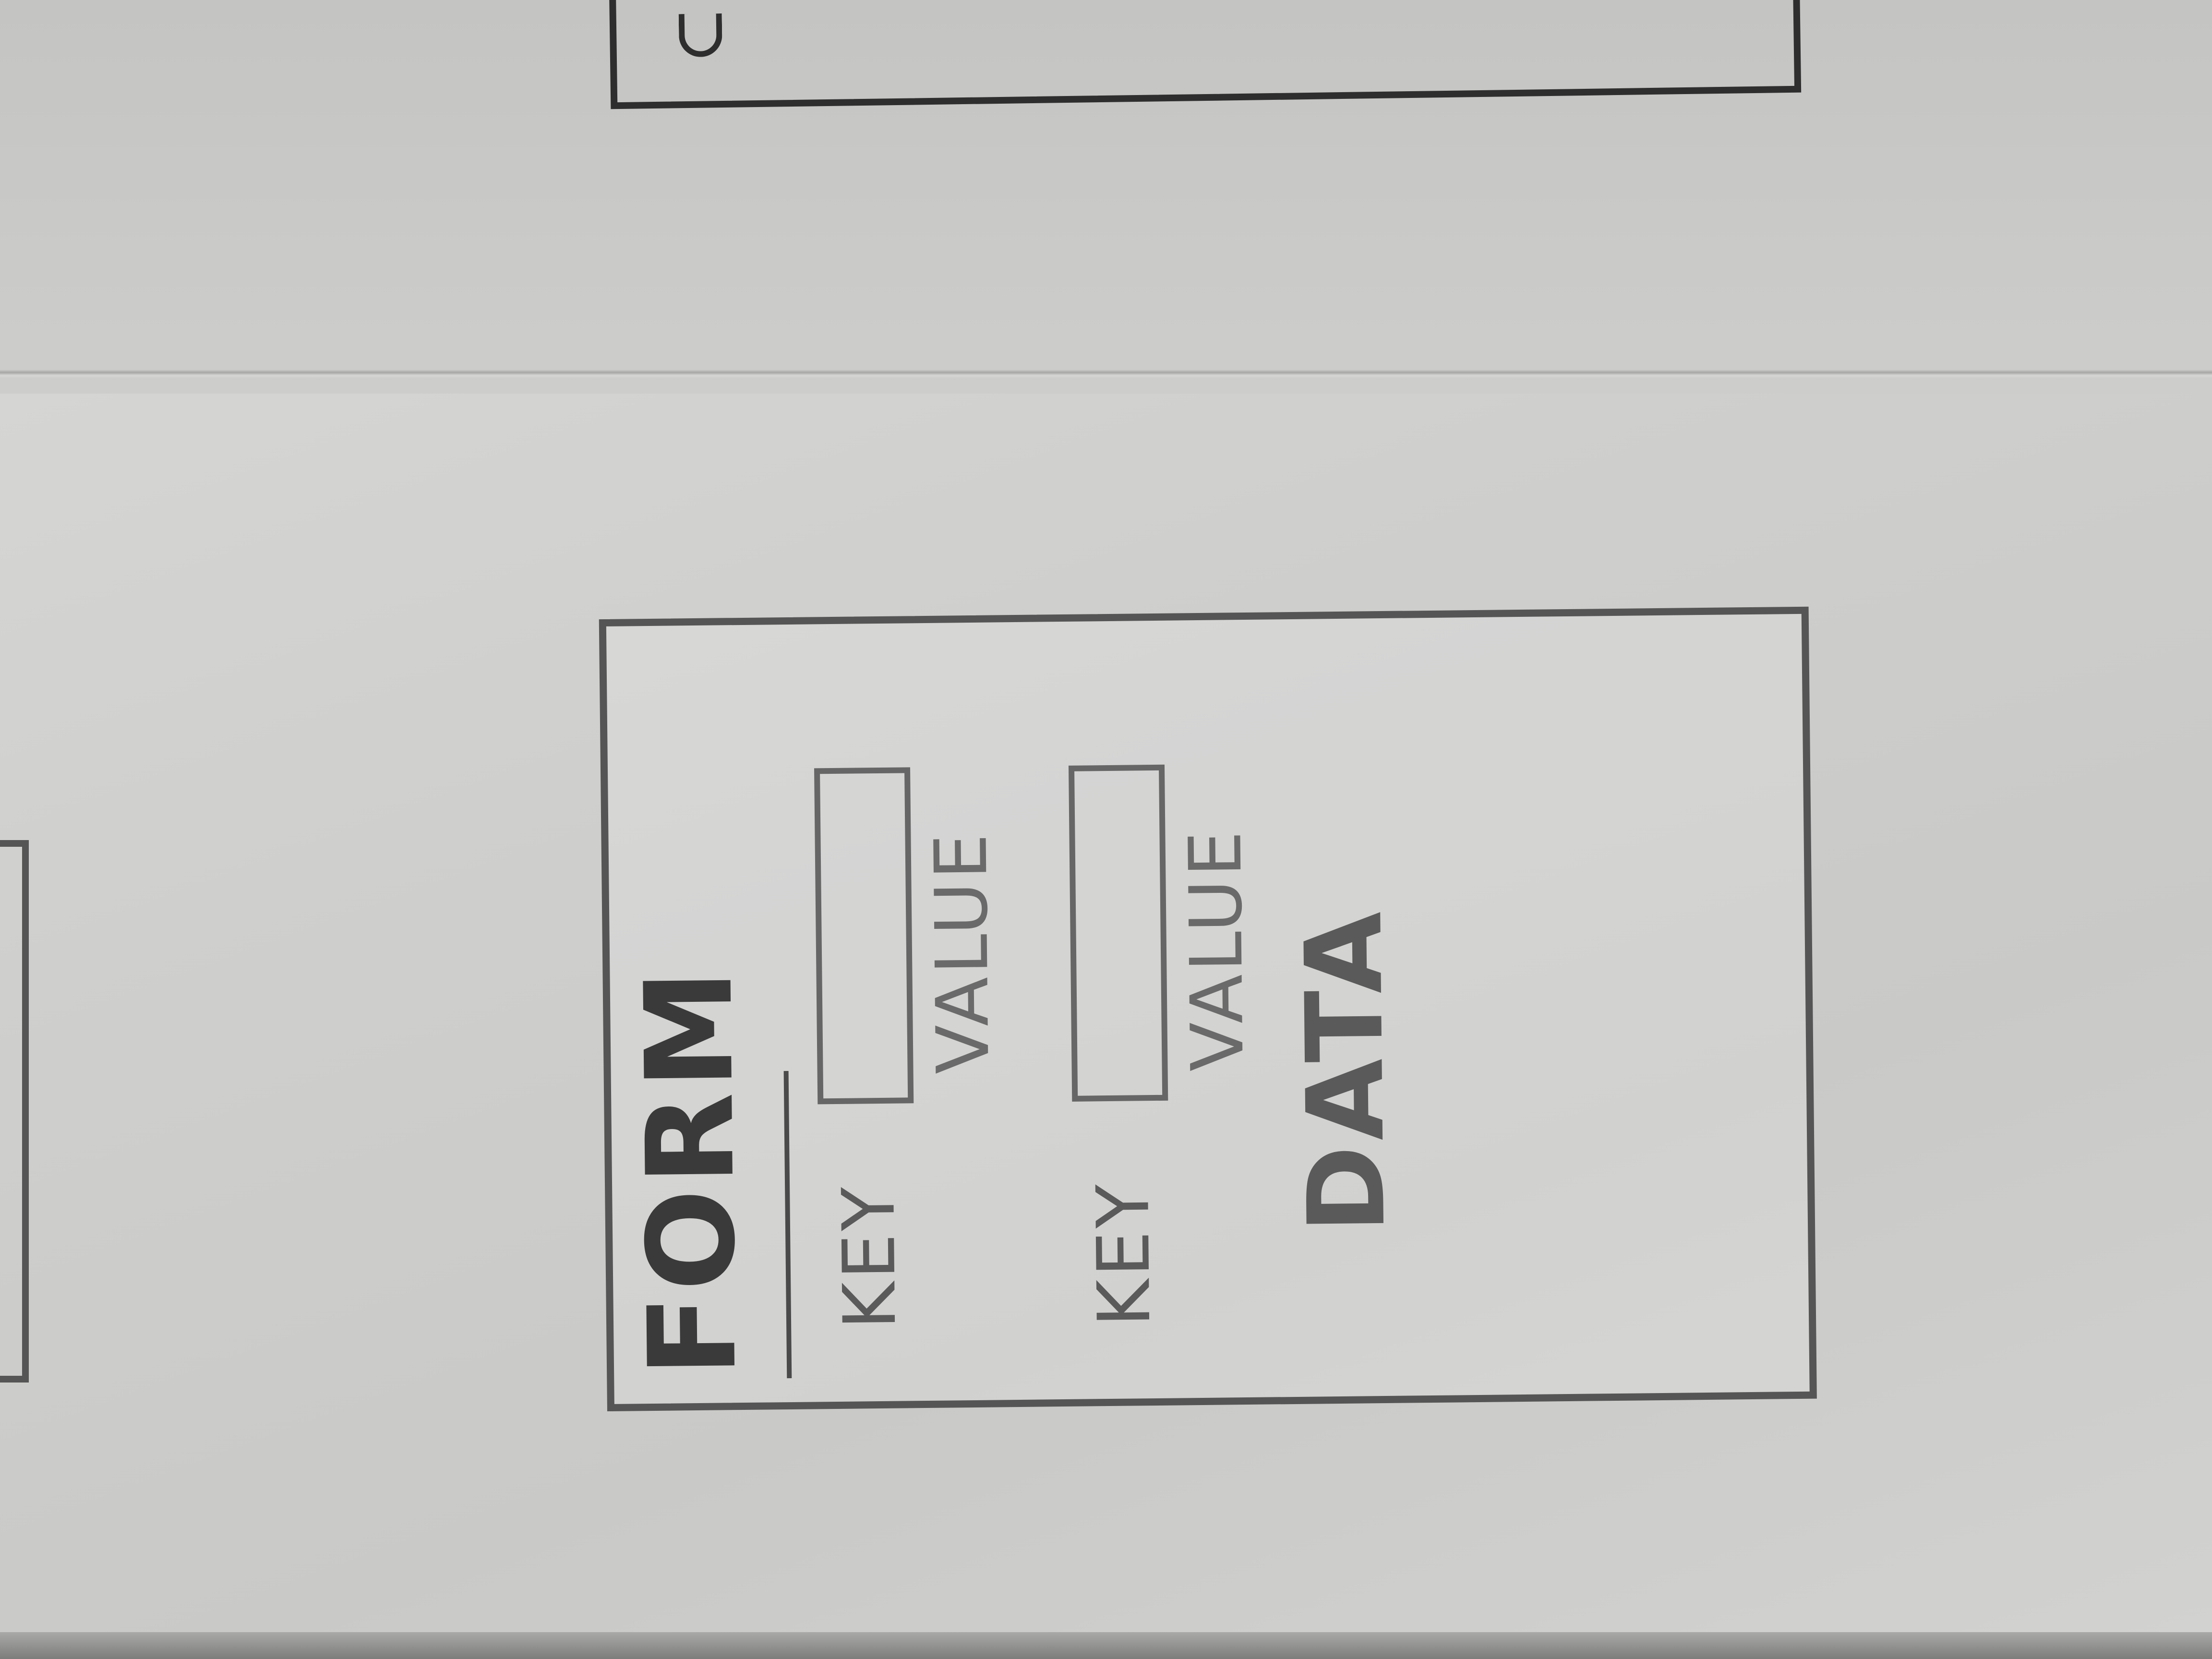 This screenshot has height=1659, width=2212. I want to click on title-underline, so click(787, 1225).